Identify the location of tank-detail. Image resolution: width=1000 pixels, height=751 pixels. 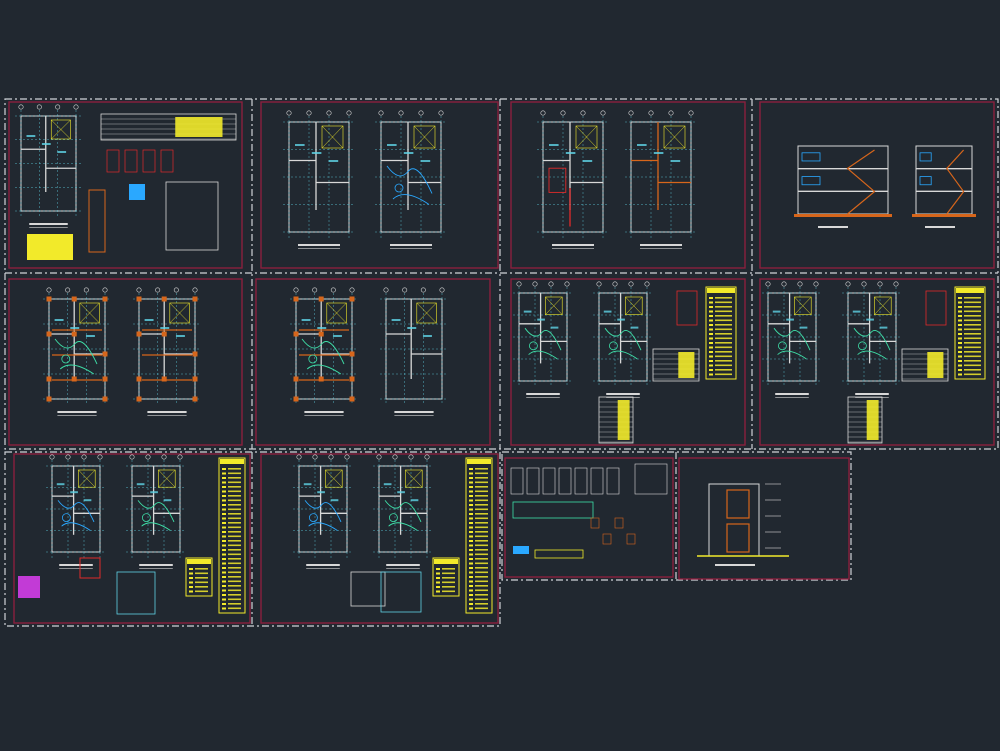
(29, 587).